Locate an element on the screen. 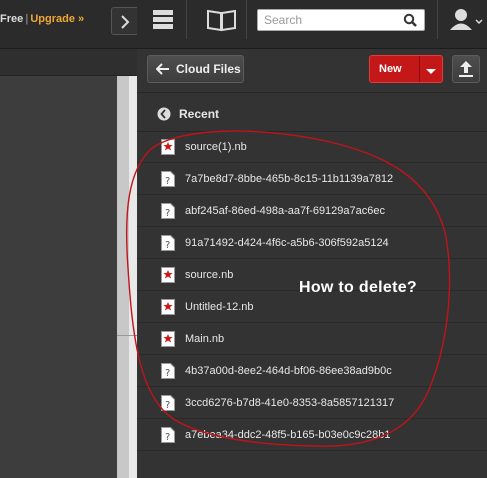 This screenshot has width=487, height=478. file-name: Untitled-12.nb is located at coordinates (219, 306).